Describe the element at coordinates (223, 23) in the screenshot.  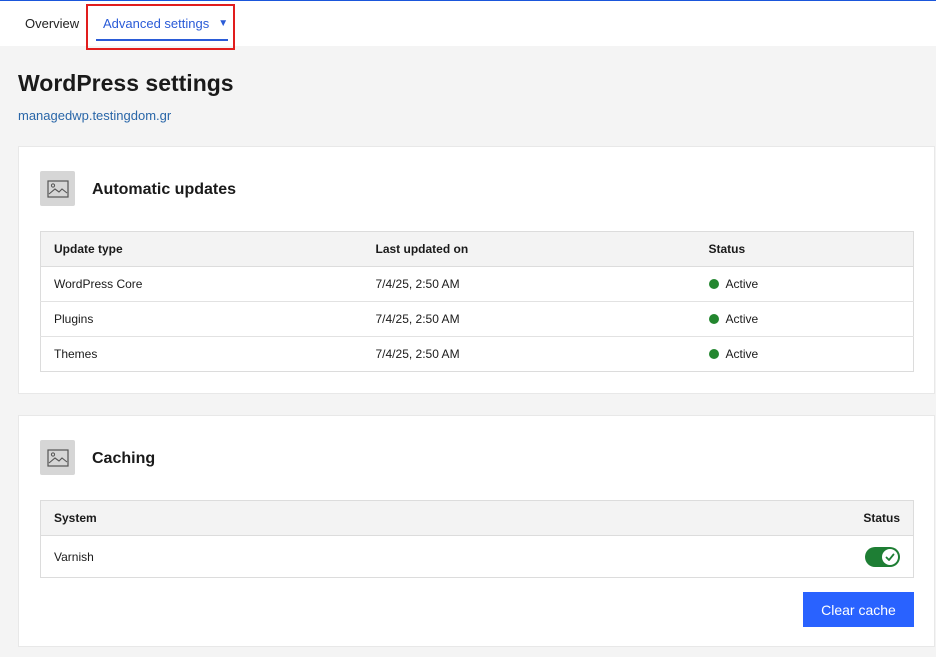
I see `caret-down-icon: ▼` at that location.